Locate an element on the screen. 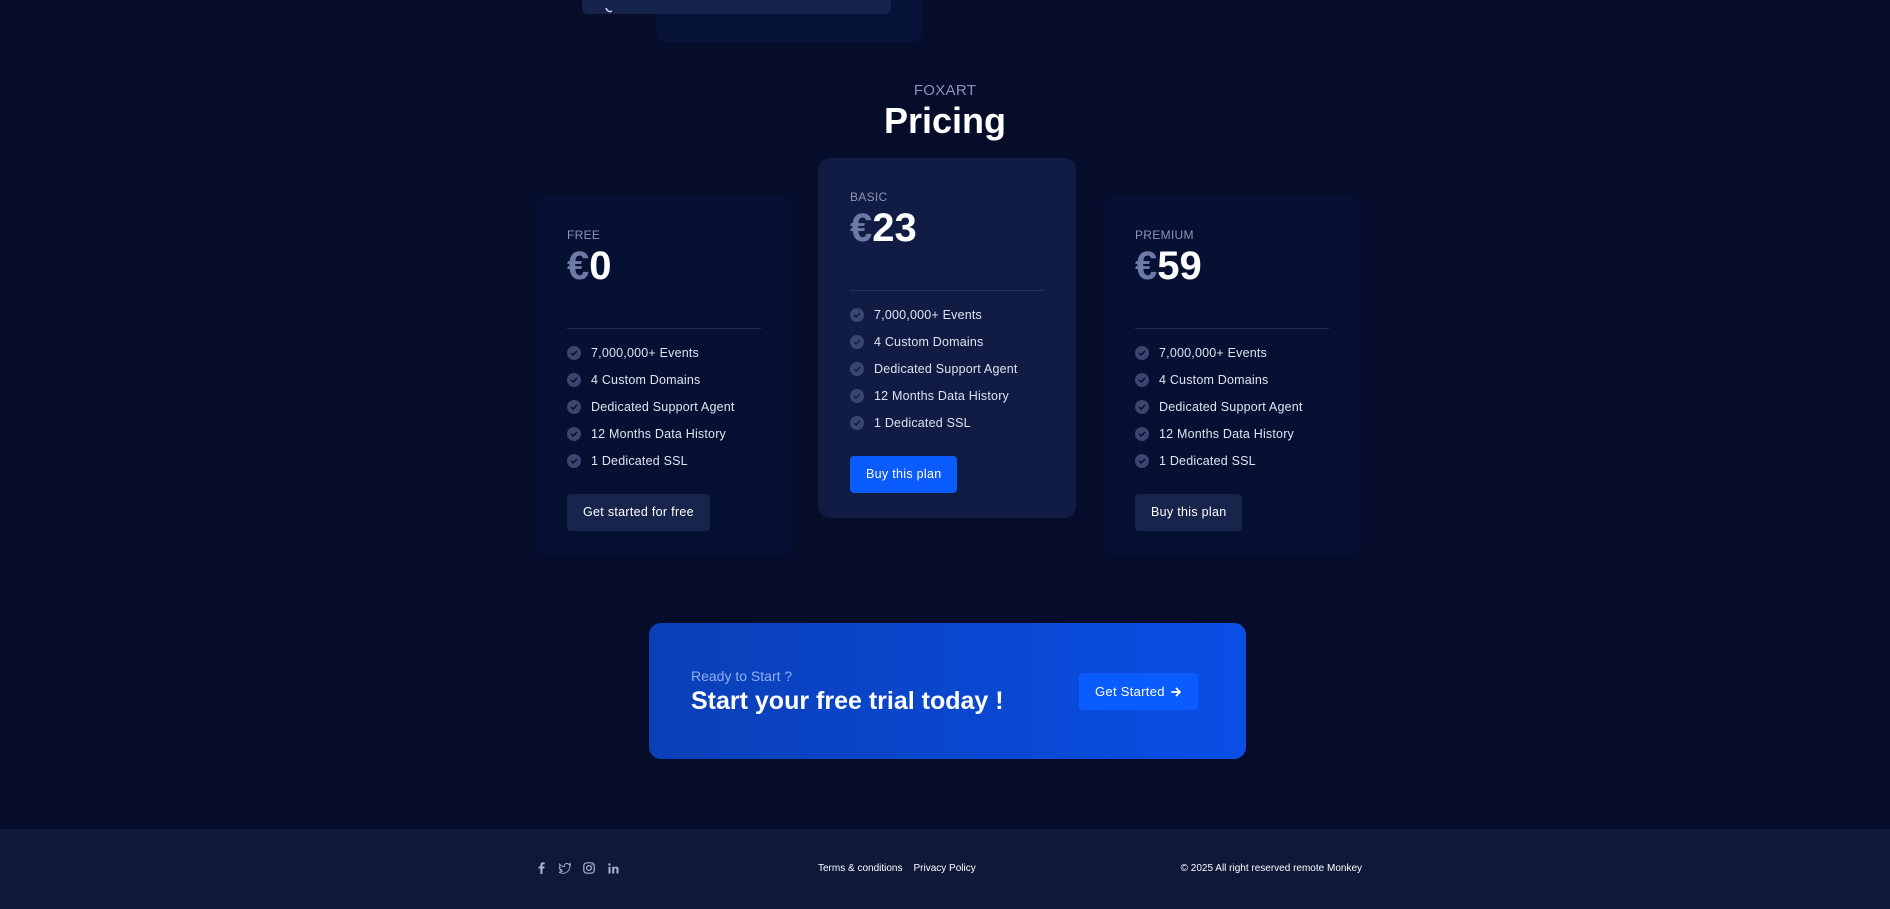  plan-price: €59 is located at coordinates (1232, 266).